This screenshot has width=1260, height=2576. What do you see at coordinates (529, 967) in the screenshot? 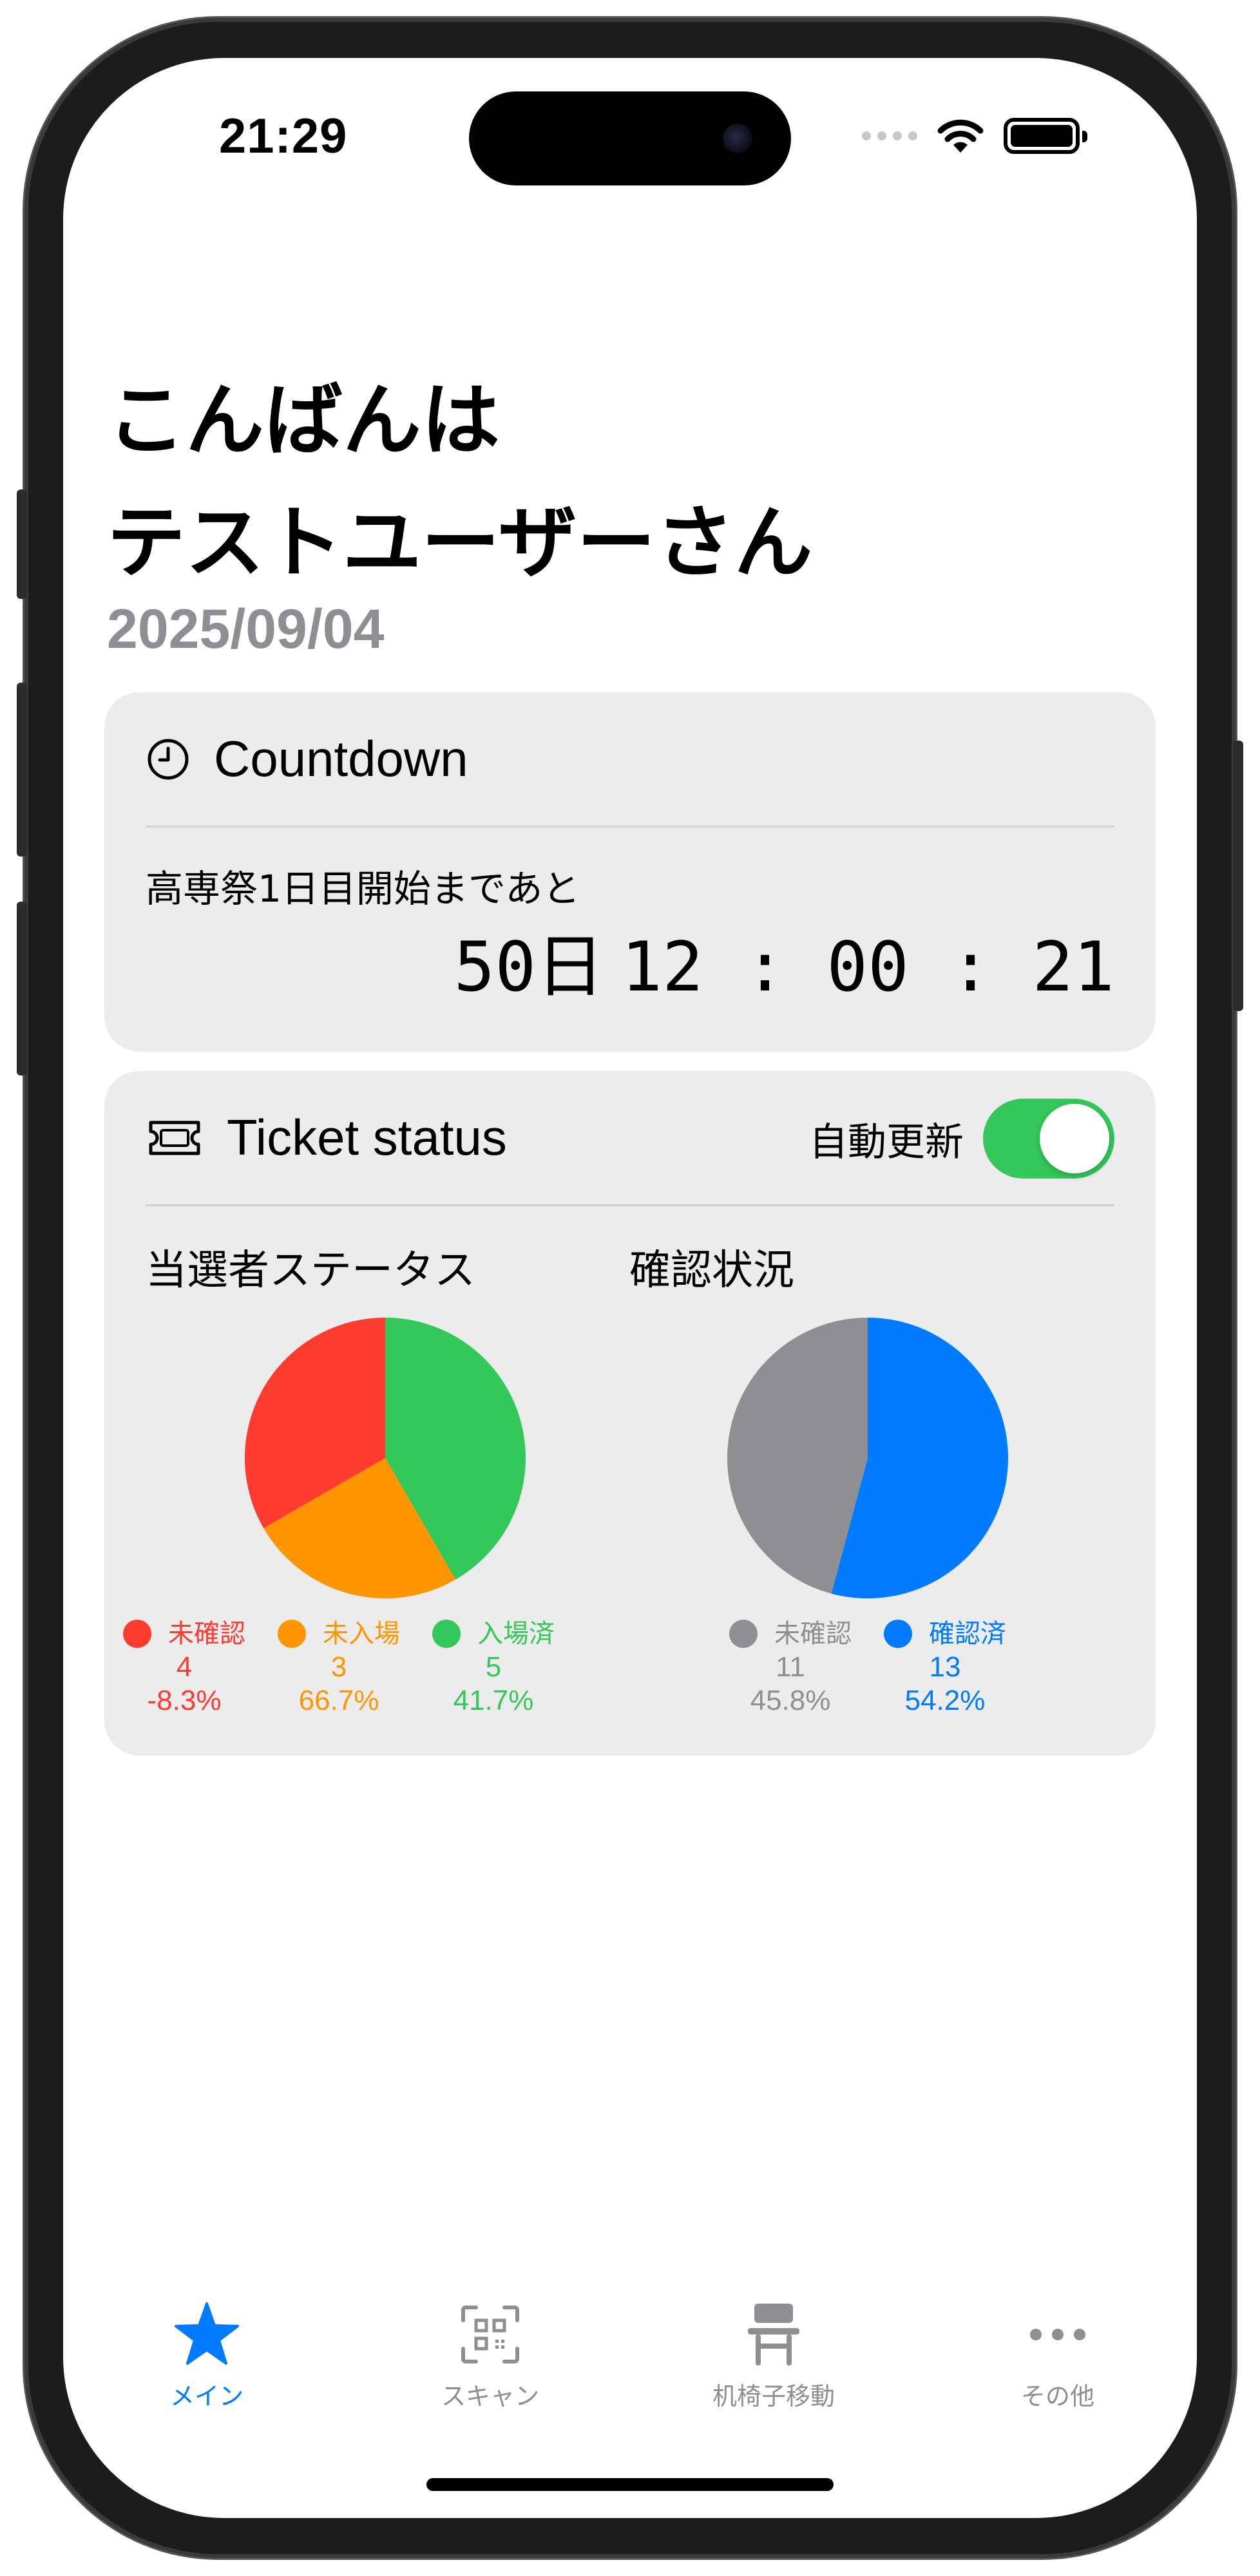
I see `countdown-days: 50日` at bounding box center [529, 967].